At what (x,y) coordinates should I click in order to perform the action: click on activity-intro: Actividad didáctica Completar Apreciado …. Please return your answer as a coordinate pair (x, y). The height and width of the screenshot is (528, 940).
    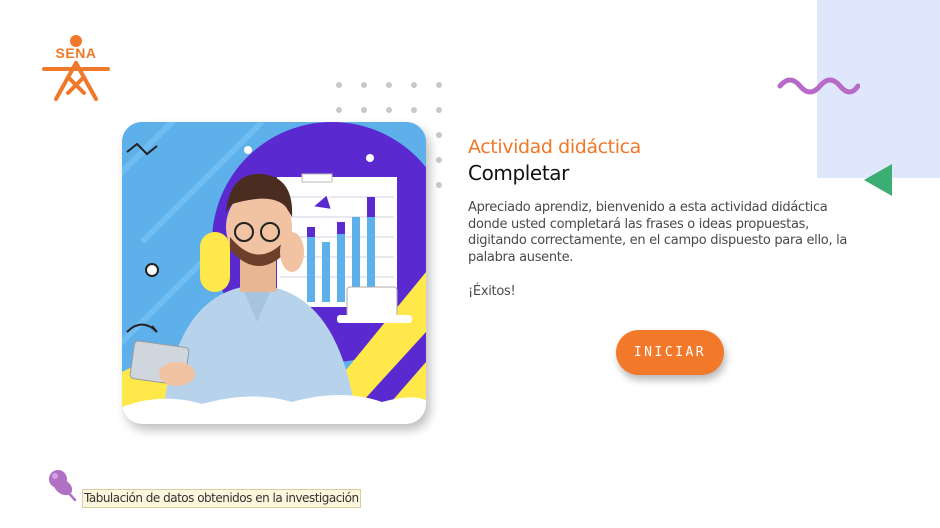
    Looking at the image, I should click on (663, 216).